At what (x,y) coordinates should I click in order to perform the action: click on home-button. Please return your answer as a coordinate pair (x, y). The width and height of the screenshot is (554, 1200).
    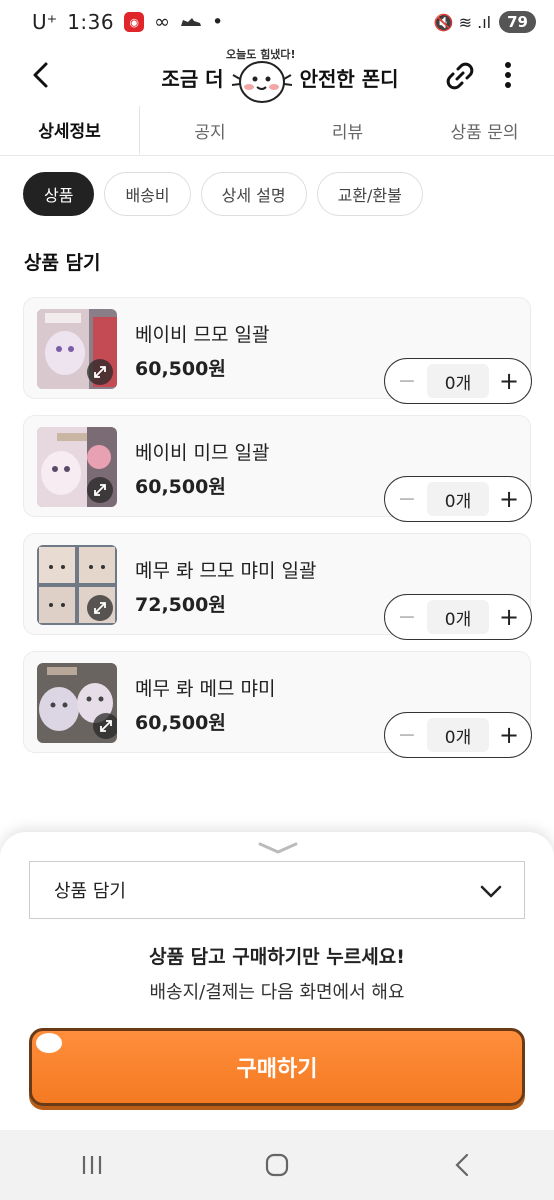
    Looking at the image, I should click on (277, 1165).